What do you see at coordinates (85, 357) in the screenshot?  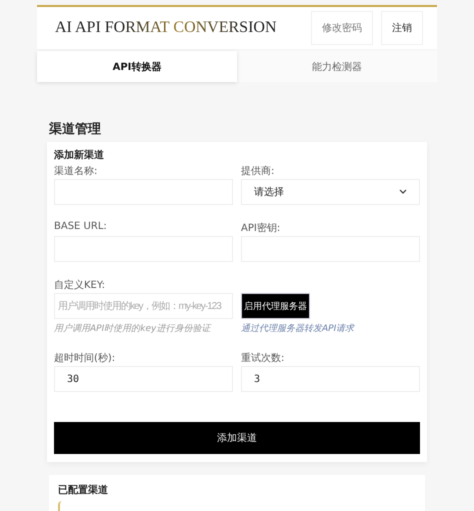 I see `field-label: 超时时间(秒):` at bounding box center [85, 357].